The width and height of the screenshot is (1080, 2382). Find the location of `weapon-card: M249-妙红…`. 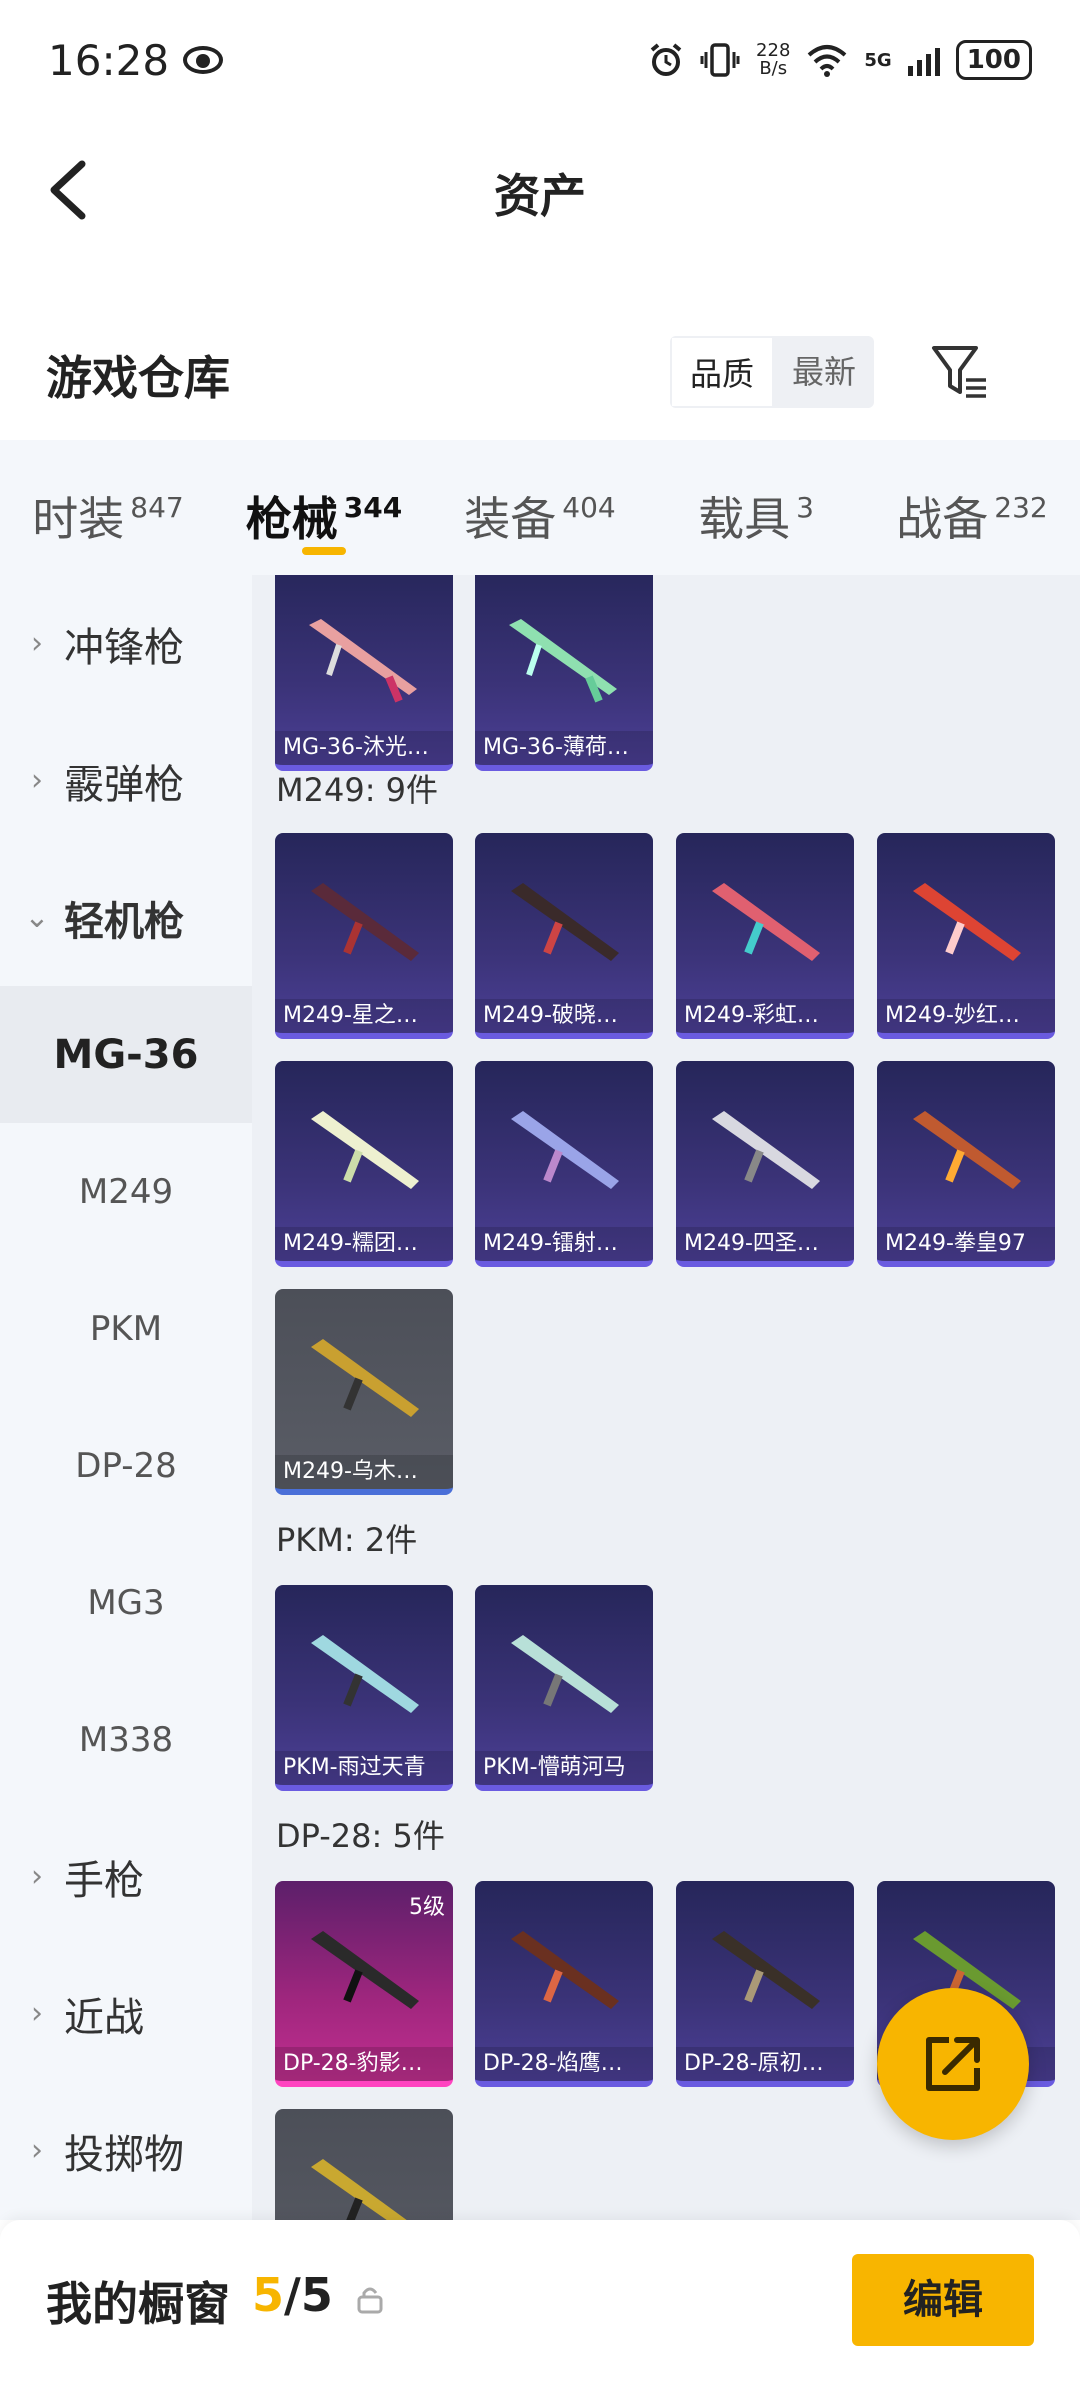

weapon-card: M249-妙红… is located at coordinates (966, 936).